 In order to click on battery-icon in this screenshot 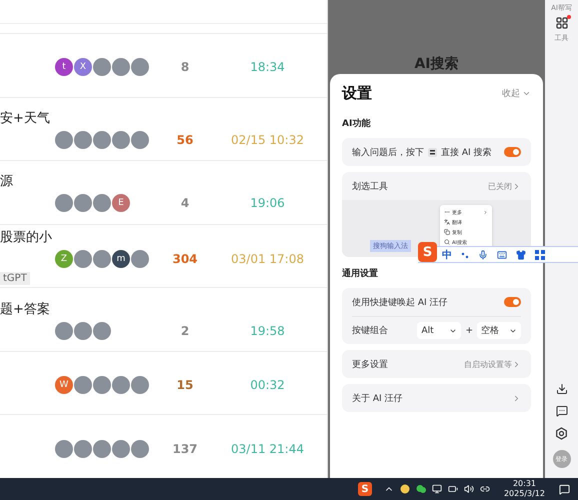, I will do `click(453, 489)`.